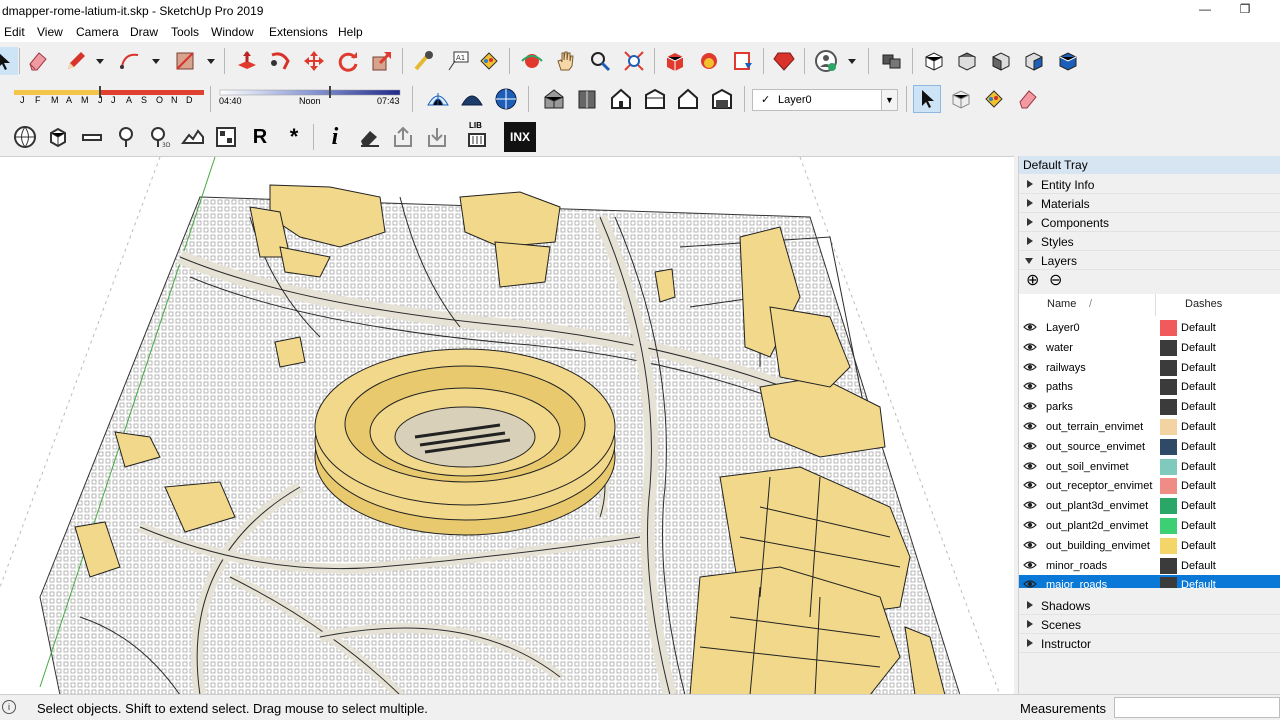 Image resolution: width=1280 pixels, height=720 pixels. I want to click on export-button, so click(403, 137).